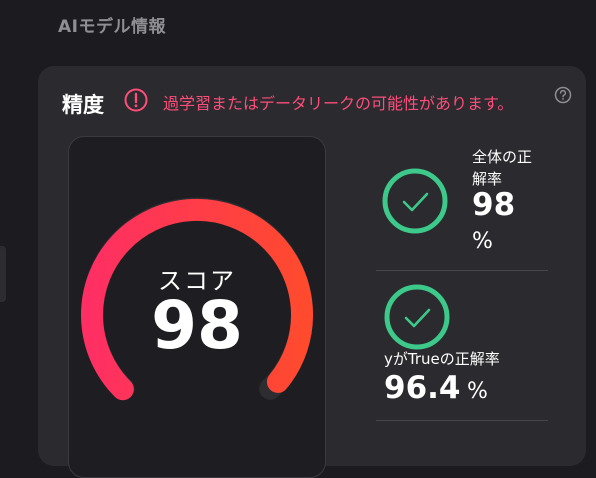 Image resolution: width=596 pixels, height=478 pixels. I want to click on metric-overall-label-line1: 全体の正, so click(502, 157).